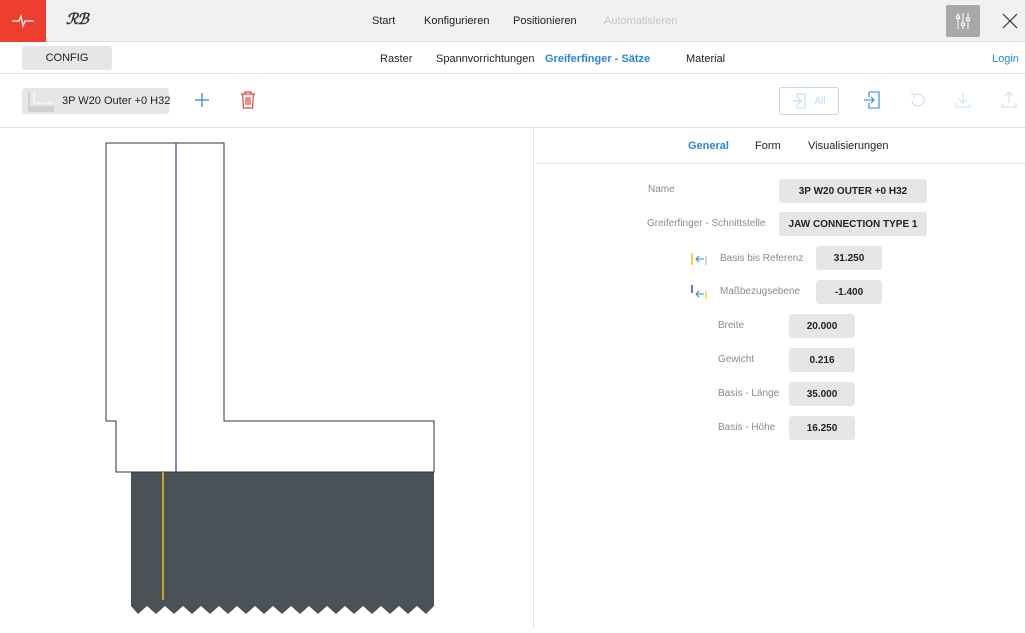 This screenshot has height=633, width=1025. I want to click on nav-positionieren: Positionieren, so click(545, 21).